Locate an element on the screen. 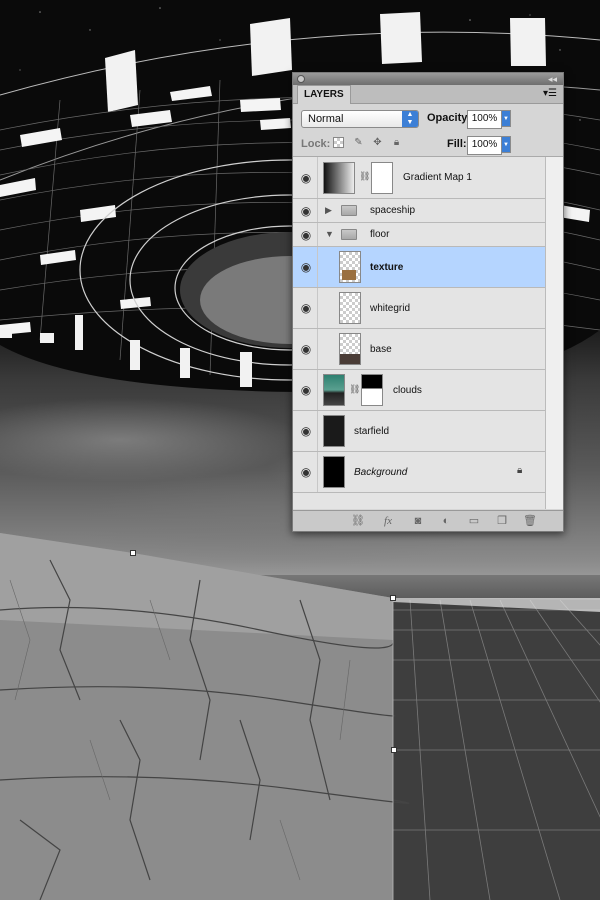  opacity-dropdown-icon: ▼ is located at coordinates (506, 118).